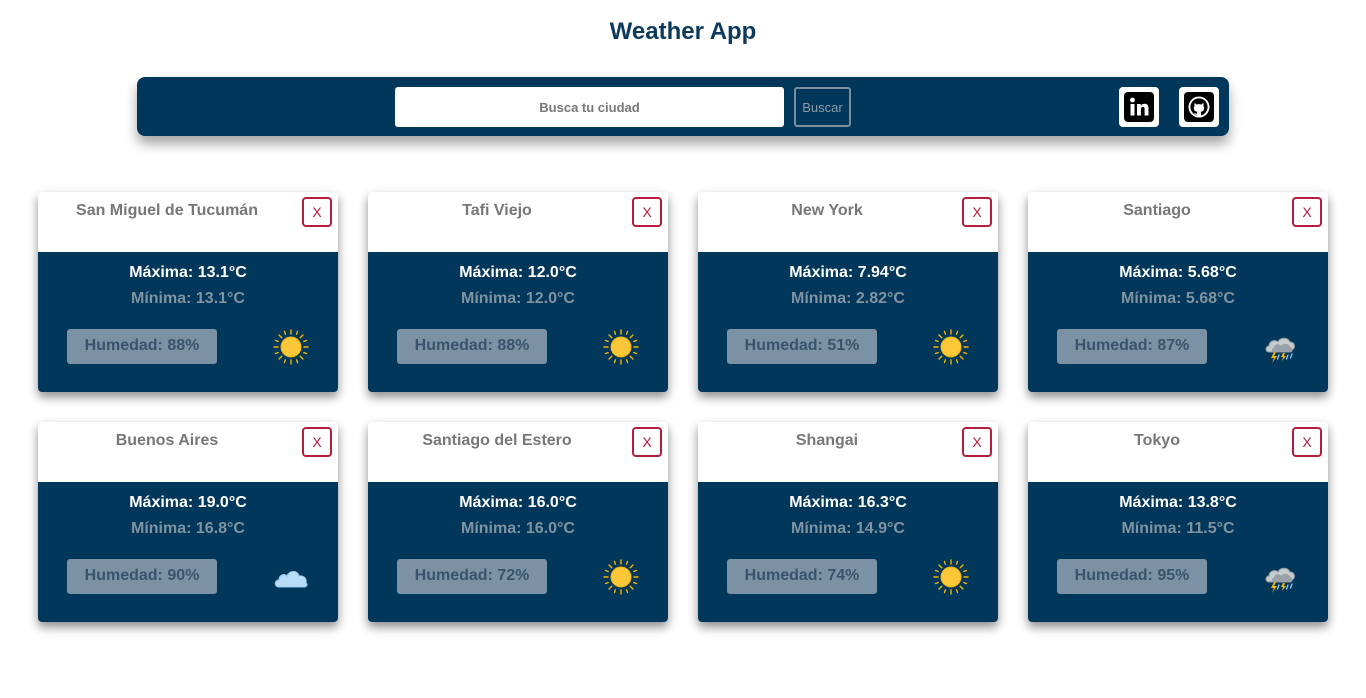 This screenshot has height=698, width=1366. Describe the element at coordinates (188, 298) in the screenshot. I see `min-temperature: Mínima: 13.1°C` at that location.